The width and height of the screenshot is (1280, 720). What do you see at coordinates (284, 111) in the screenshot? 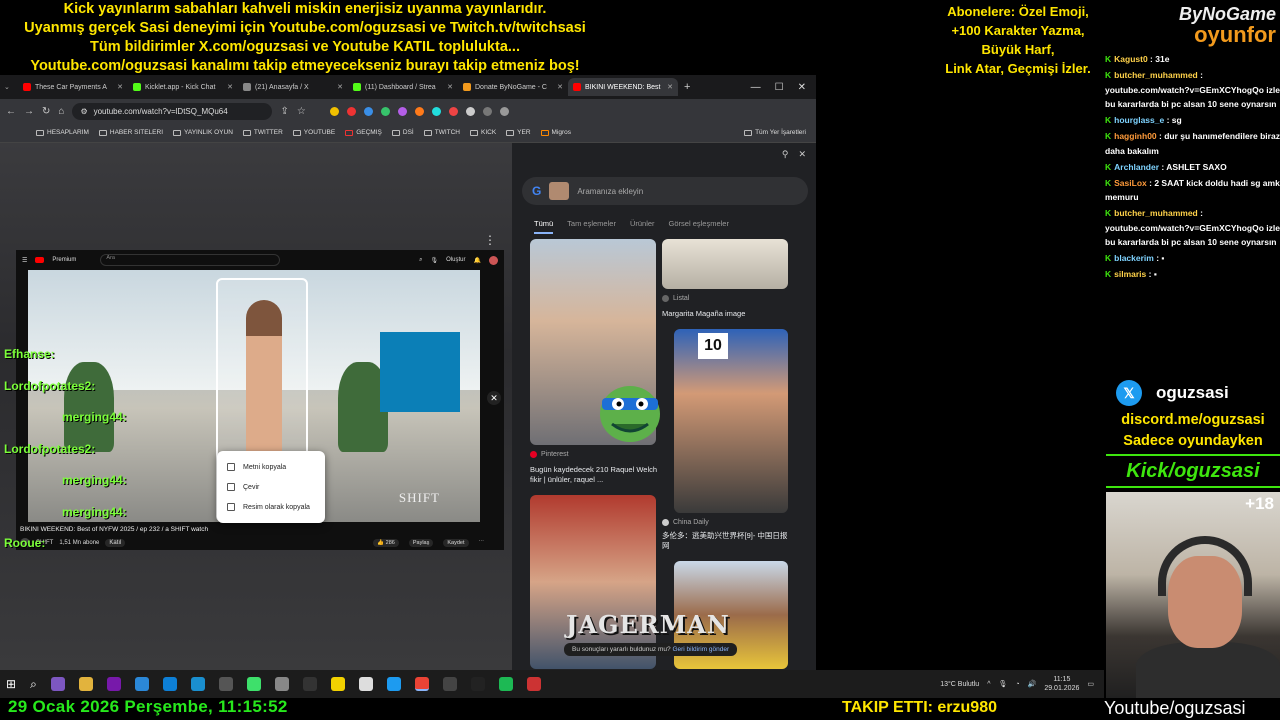
I see `share-icon: ⇪` at bounding box center [284, 111].